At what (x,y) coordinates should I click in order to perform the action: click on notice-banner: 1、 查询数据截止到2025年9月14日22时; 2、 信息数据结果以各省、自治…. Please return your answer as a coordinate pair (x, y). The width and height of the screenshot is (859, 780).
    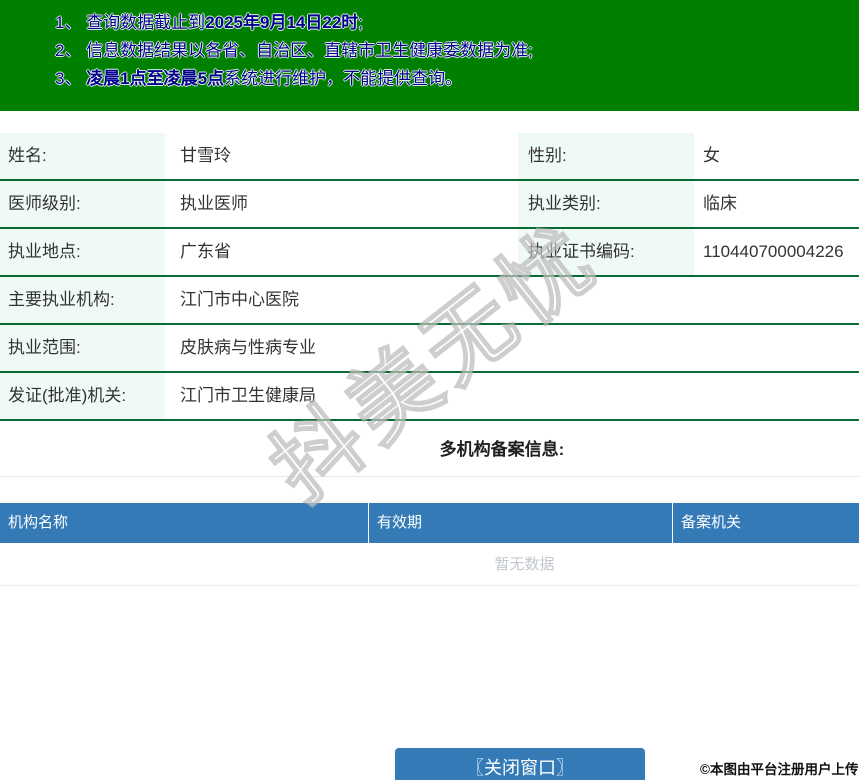
    Looking at the image, I should click on (429, 55).